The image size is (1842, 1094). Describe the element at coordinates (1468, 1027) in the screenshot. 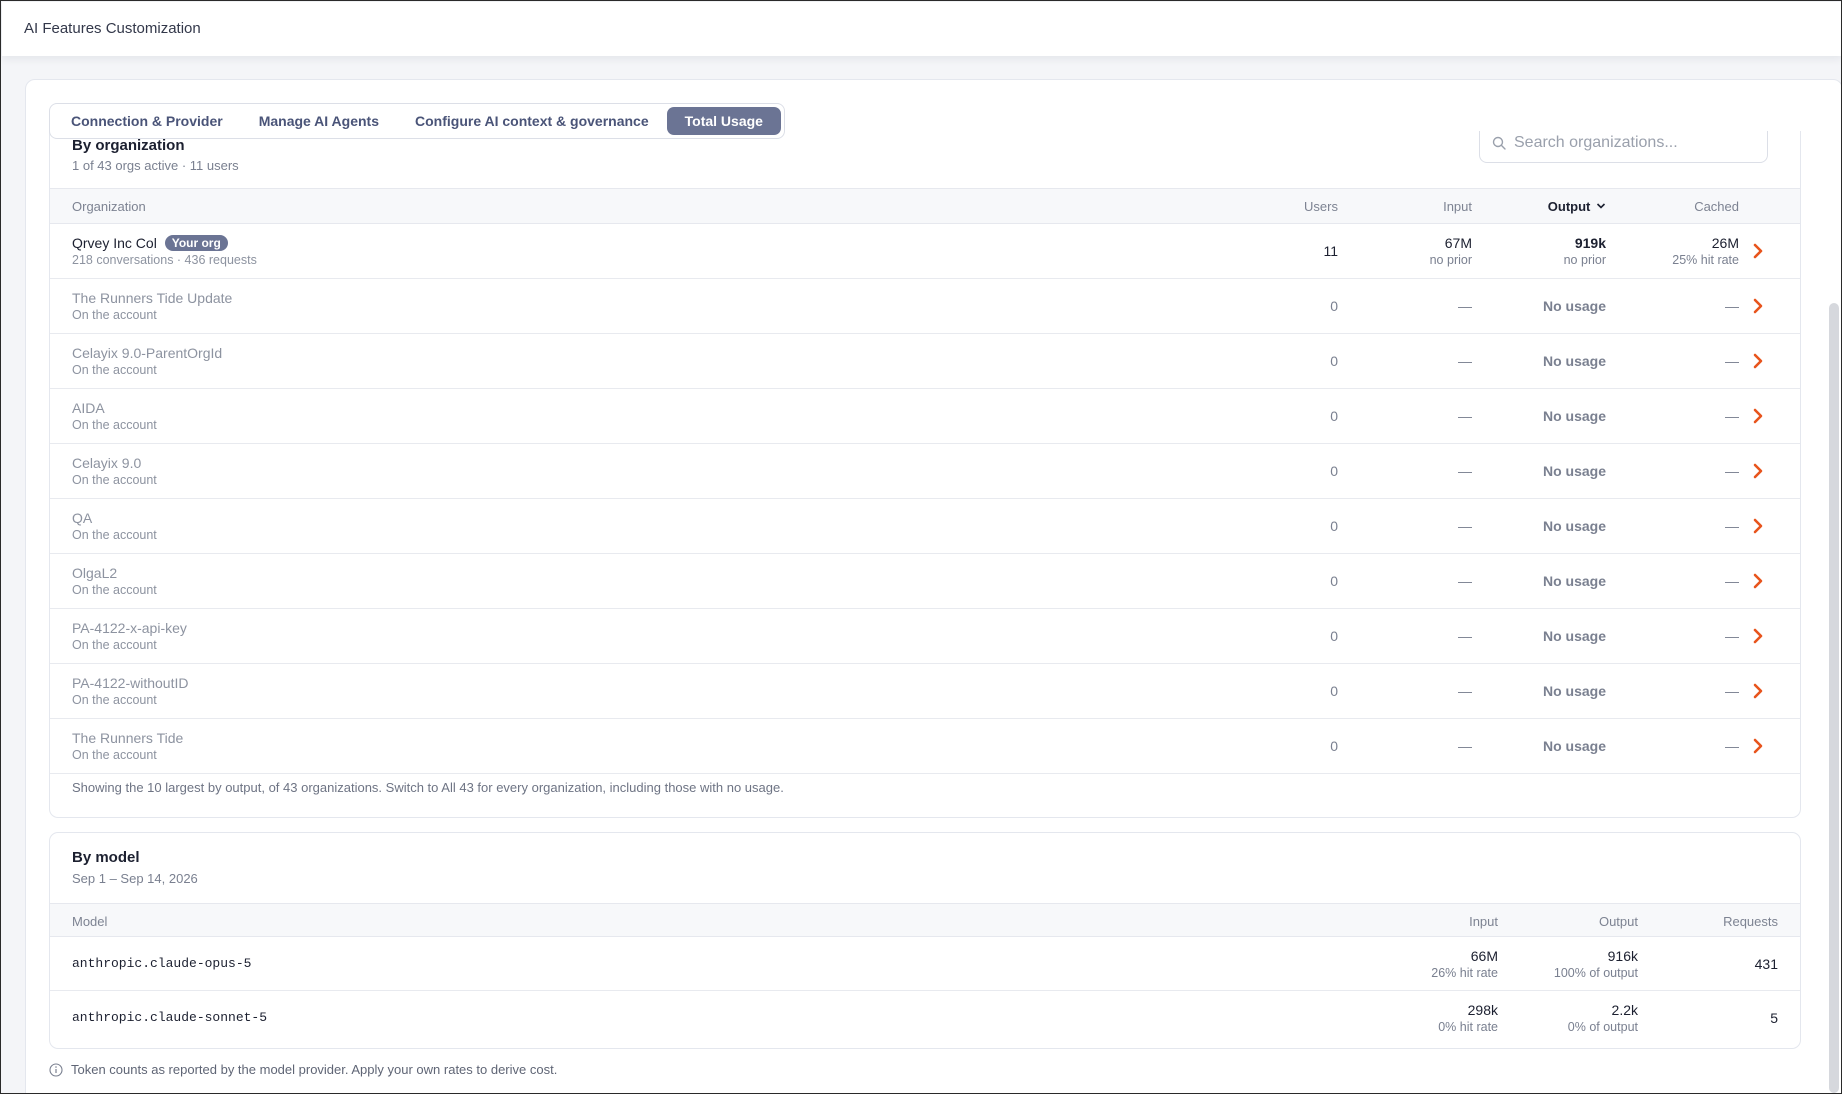

I see `input-sub: 0% hit rate` at that location.